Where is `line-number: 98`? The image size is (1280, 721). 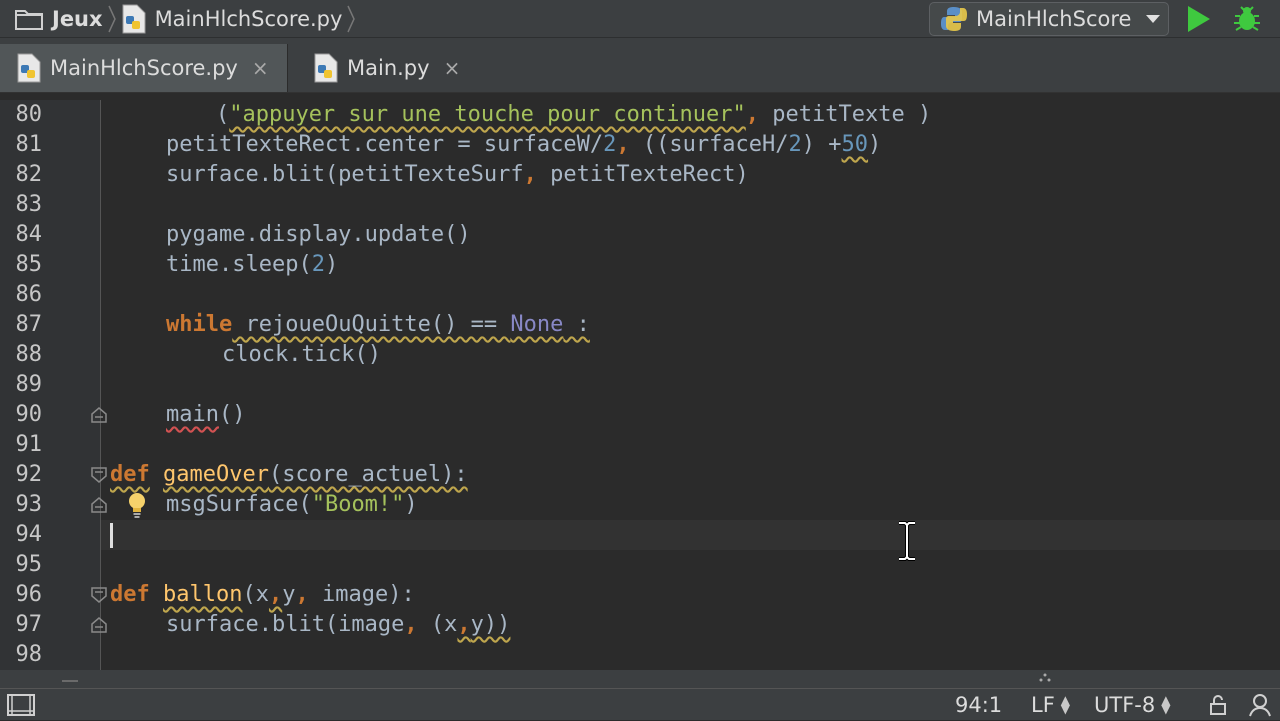
line-number: 98 is located at coordinates (29, 654).